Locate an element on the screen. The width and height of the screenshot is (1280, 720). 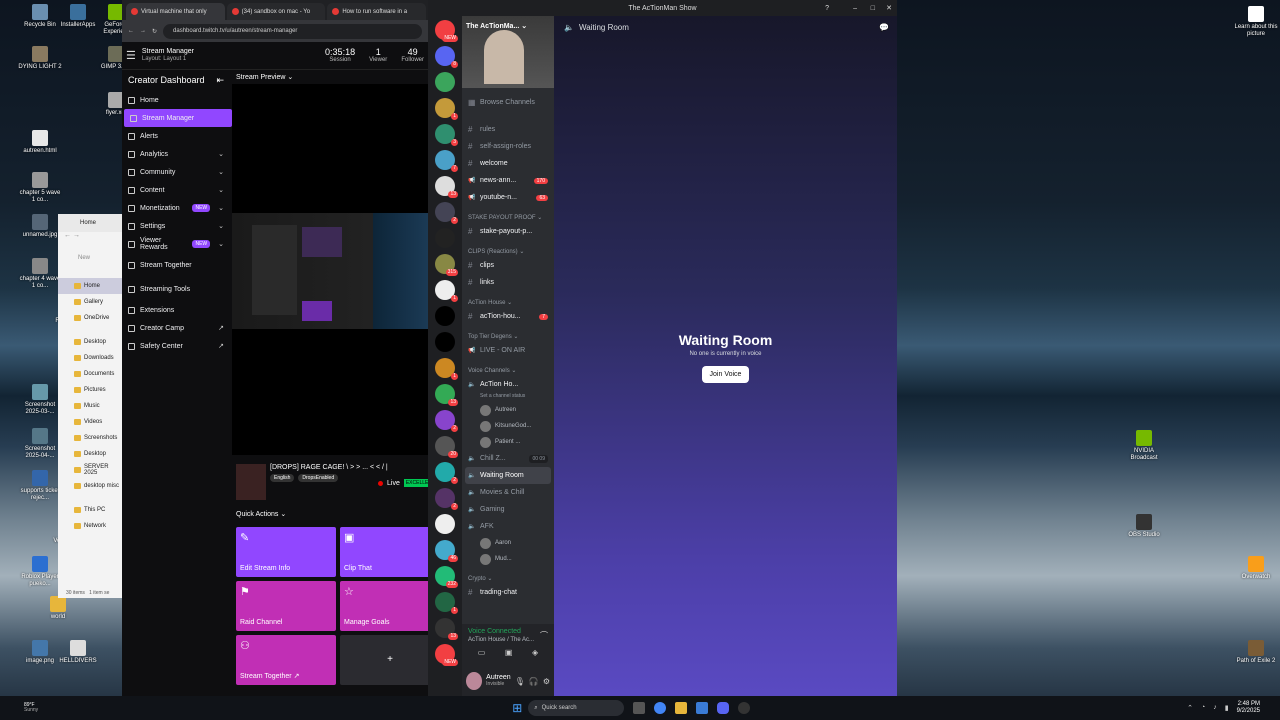
settings-gear-icon: ⚙ is located at coordinates (546, 681).